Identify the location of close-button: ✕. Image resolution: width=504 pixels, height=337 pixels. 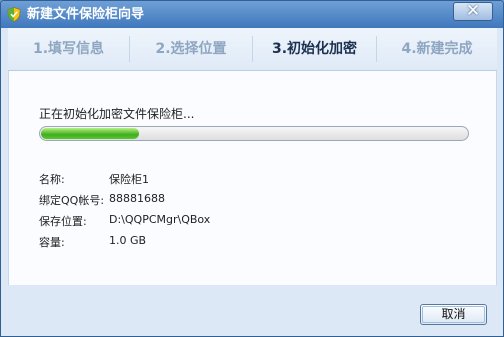
(473, 11).